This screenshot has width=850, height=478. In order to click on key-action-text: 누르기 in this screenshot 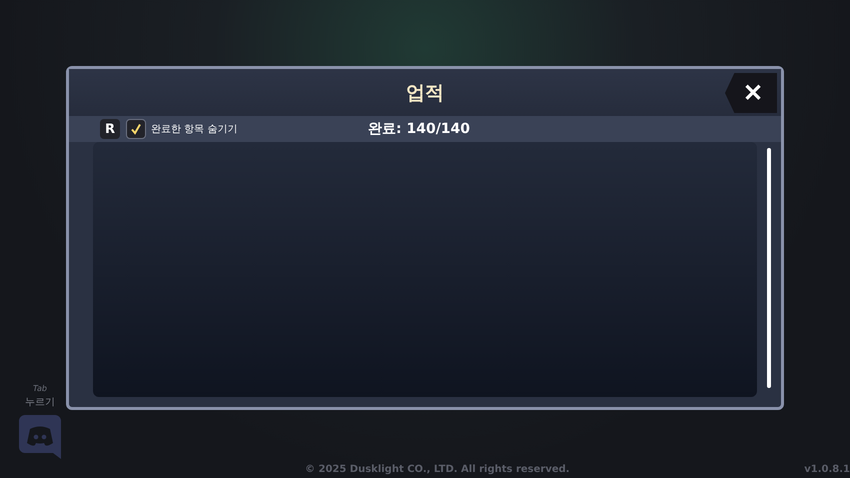, I will do `click(40, 402)`.